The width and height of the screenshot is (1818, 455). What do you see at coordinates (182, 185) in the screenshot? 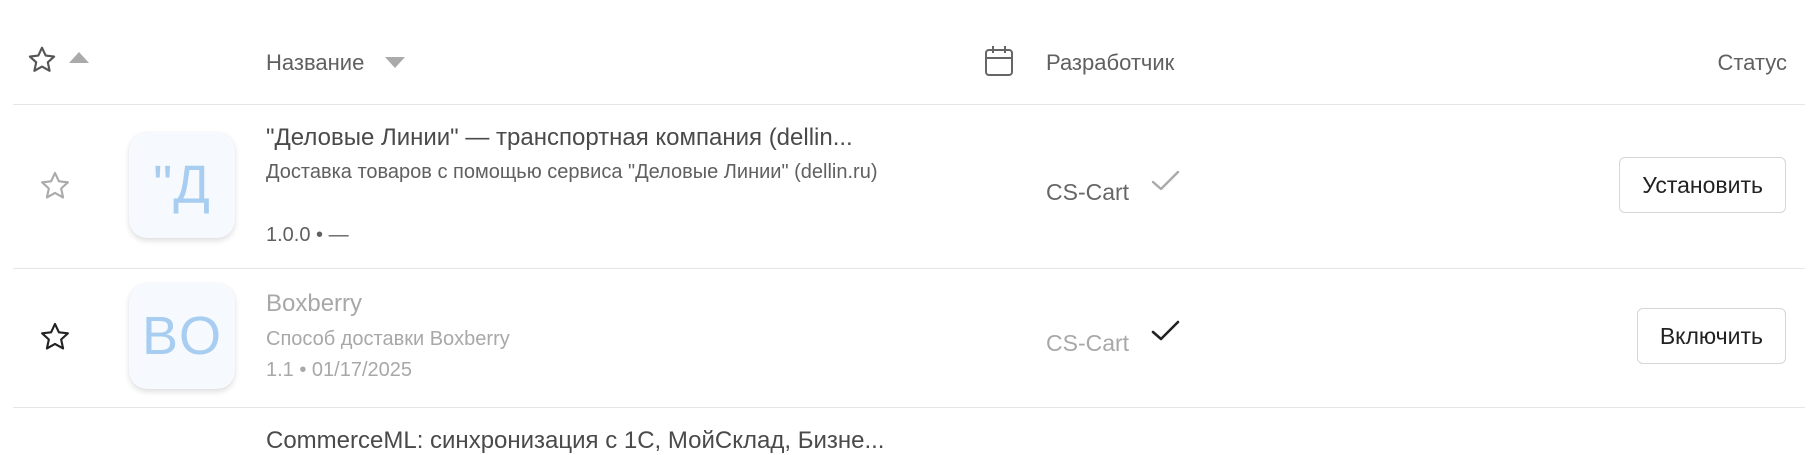
I see `addon-icon: "Д` at bounding box center [182, 185].